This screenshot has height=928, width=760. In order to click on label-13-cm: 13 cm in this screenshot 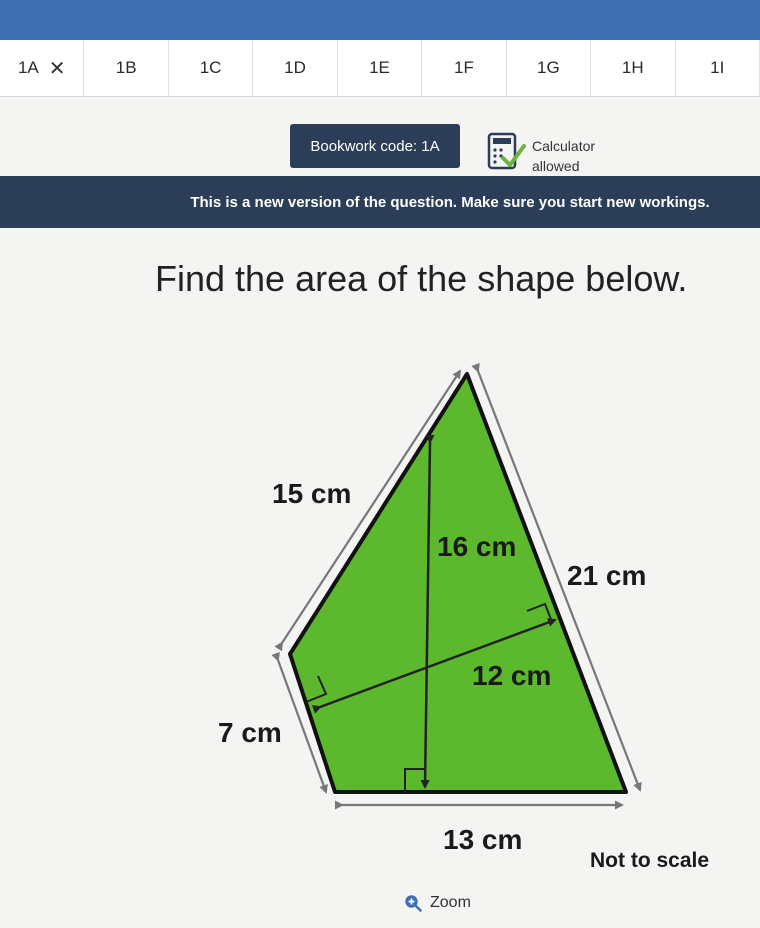, I will do `click(482, 839)`.